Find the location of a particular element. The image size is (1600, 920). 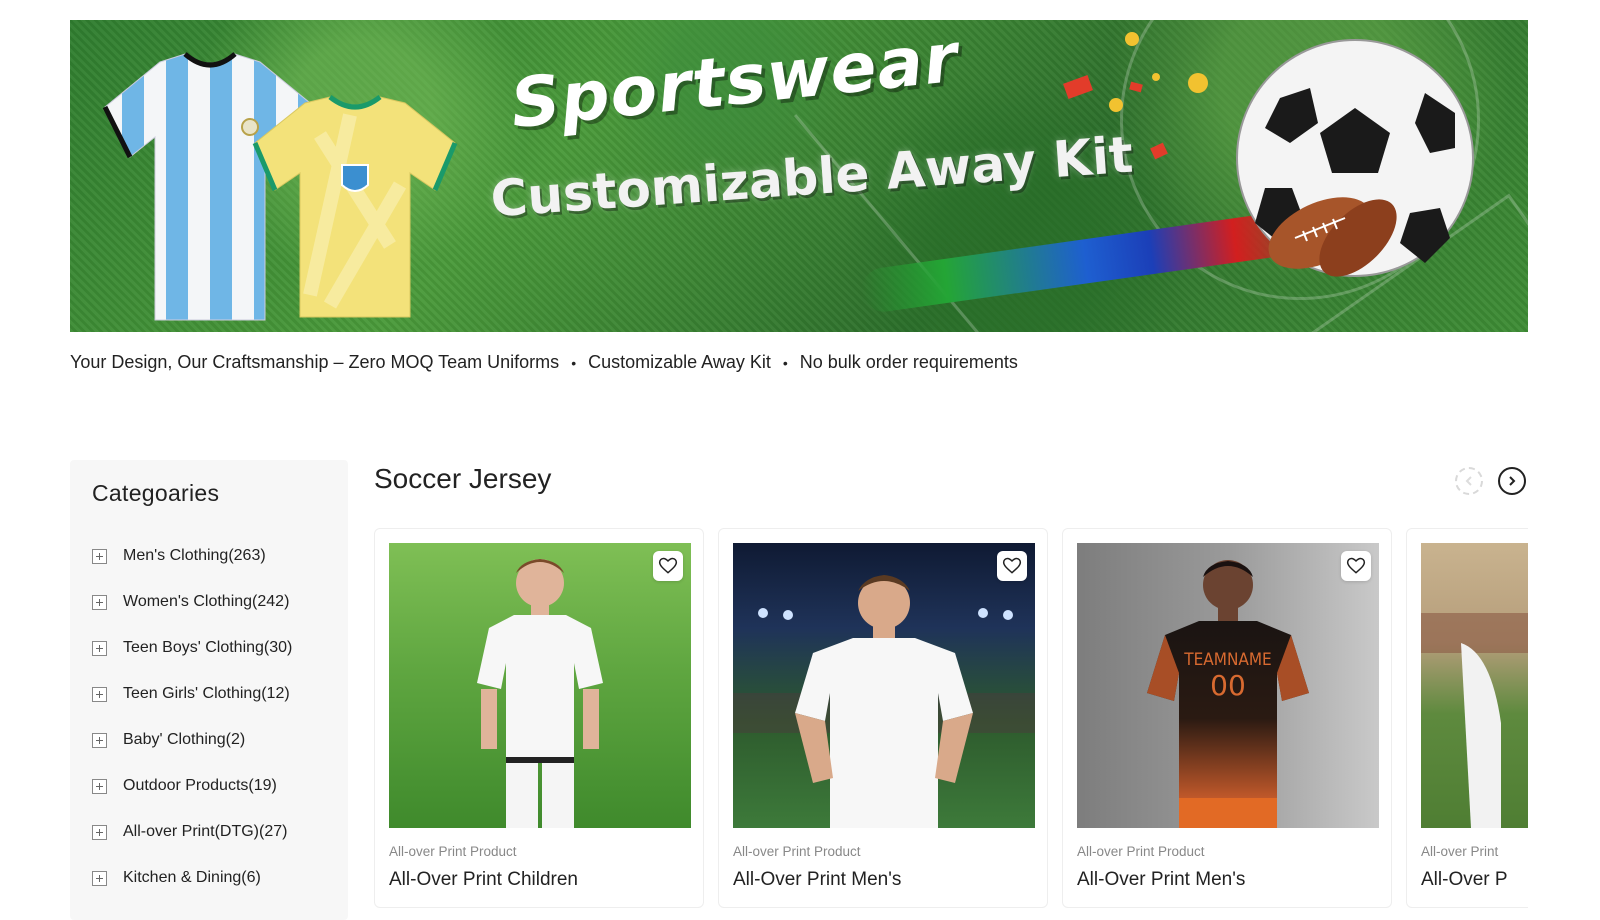

child-figure-illustration is located at coordinates (540, 693).